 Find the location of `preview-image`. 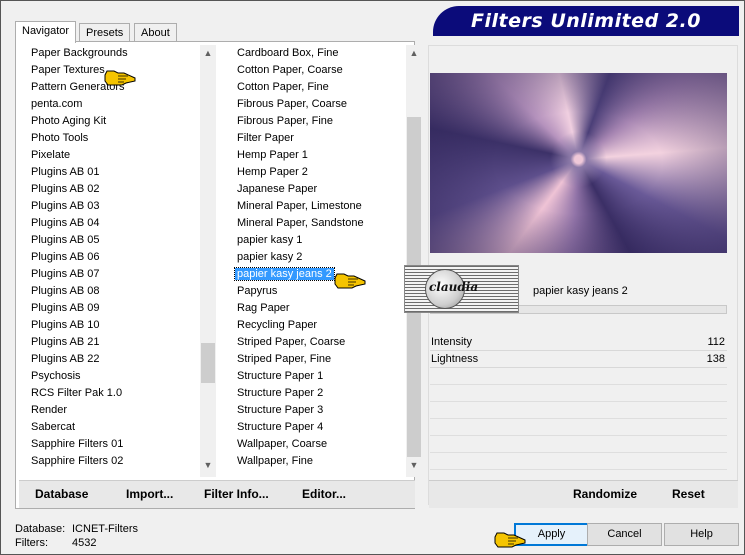

preview-image is located at coordinates (578, 163).